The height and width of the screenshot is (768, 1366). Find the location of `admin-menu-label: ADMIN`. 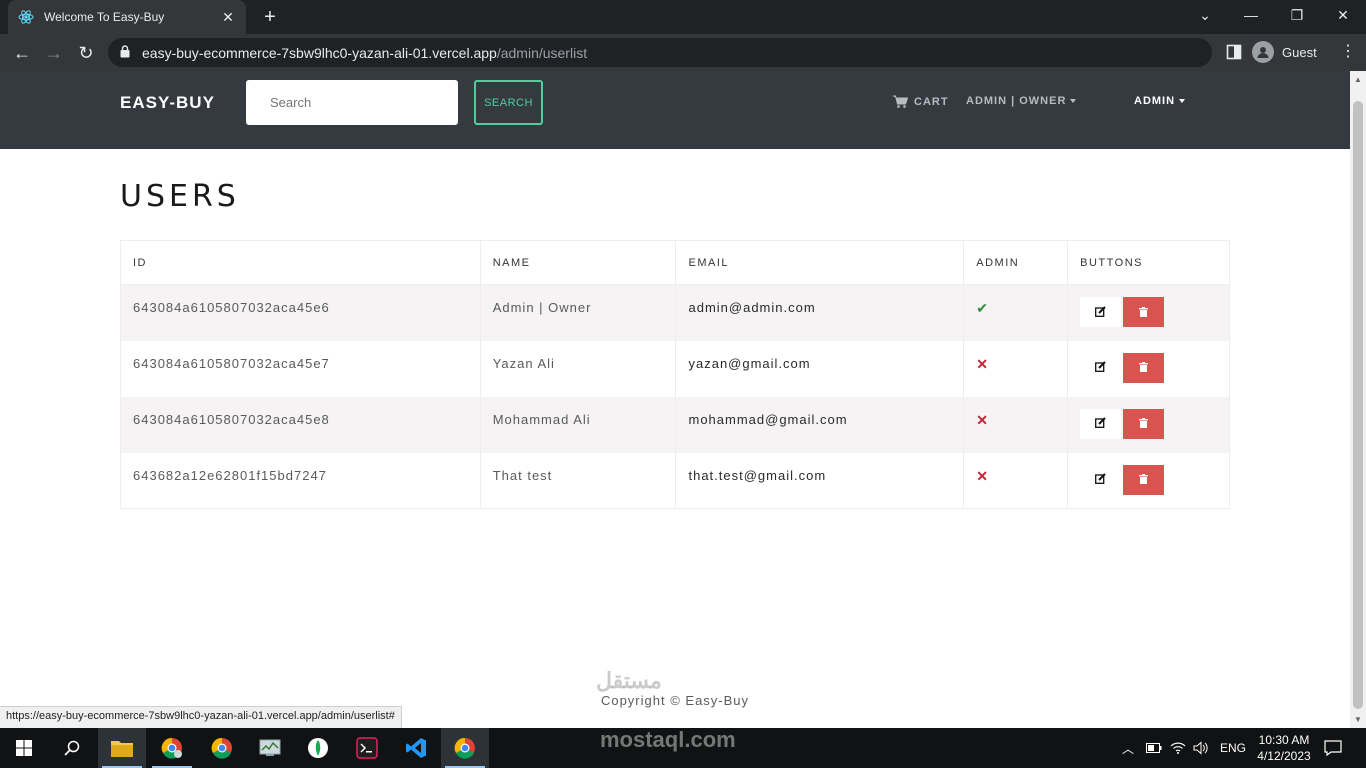

admin-menu-label: ADMIN is located at coordinates (1155, 101).